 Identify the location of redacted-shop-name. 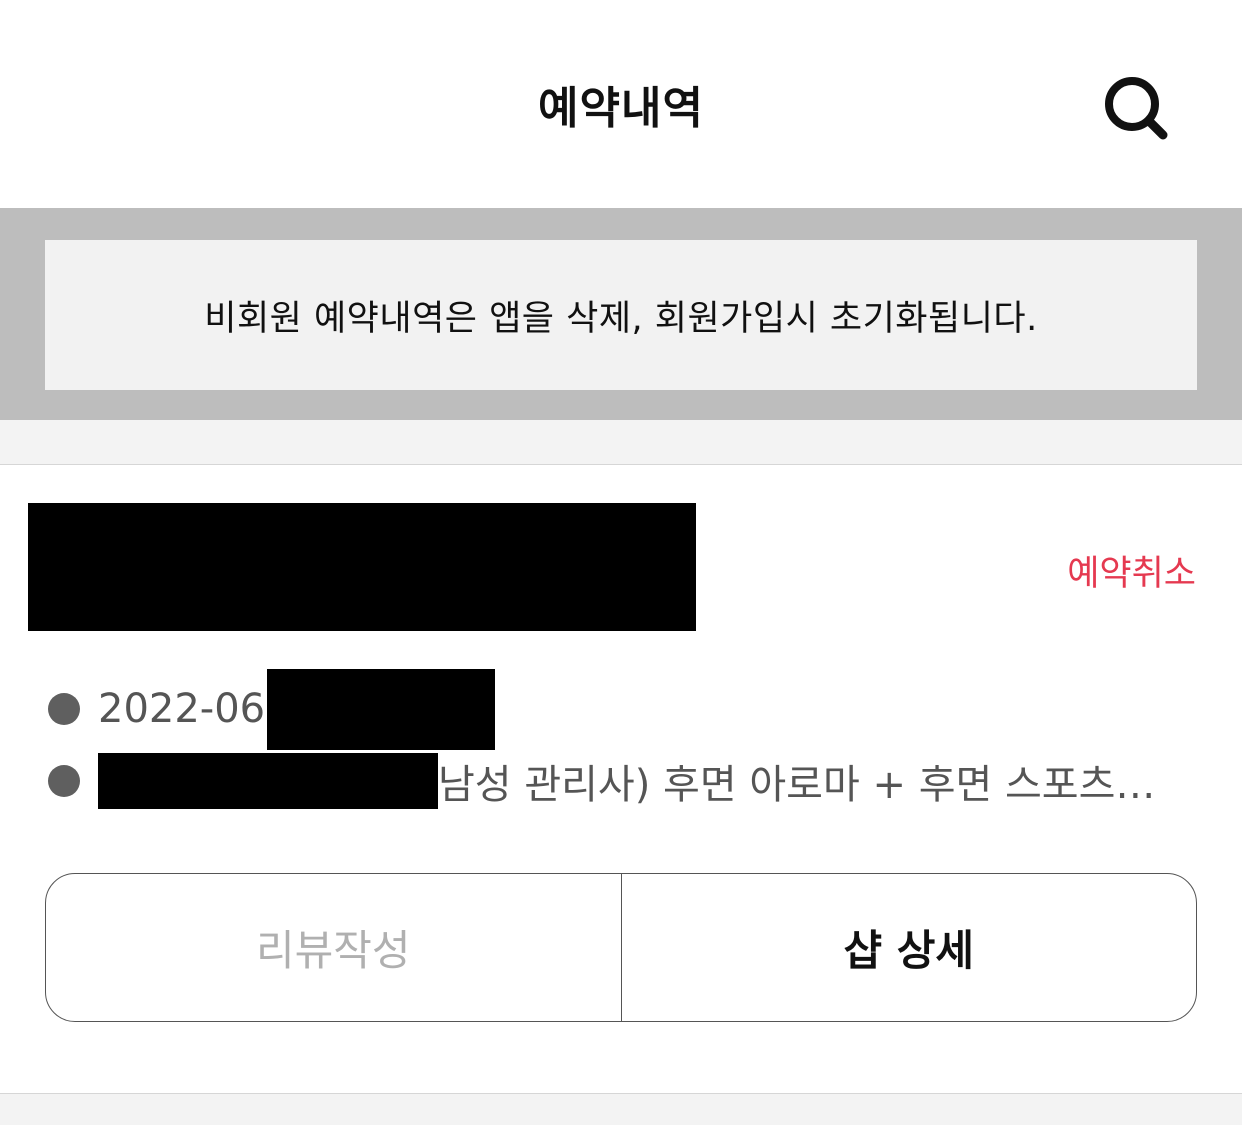
(362, 567).